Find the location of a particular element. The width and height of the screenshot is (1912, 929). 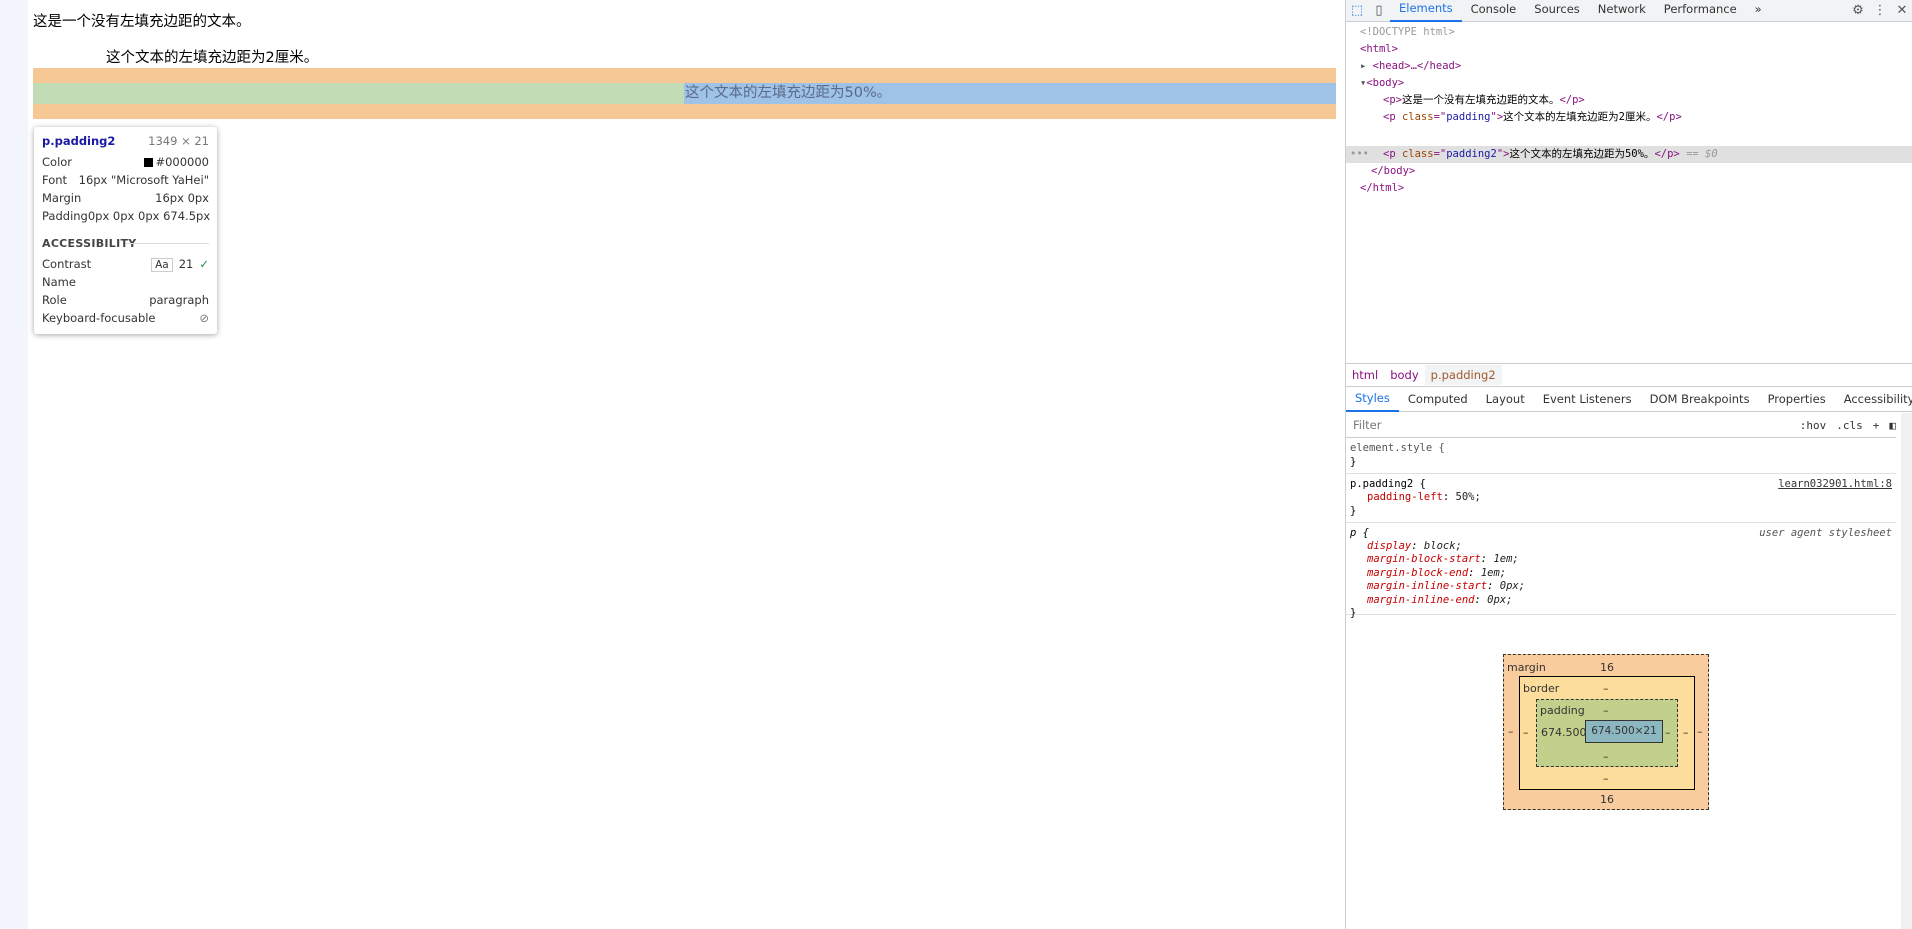

ua-declaration: margin-inline-start: 0px; is located at coordinates (1446, 586).